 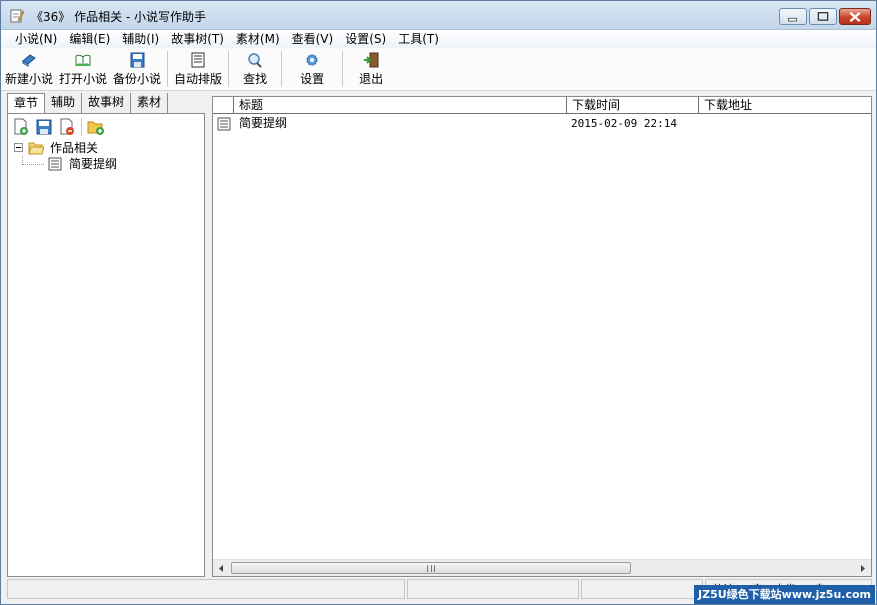 I want to click on column-header-download-url: 下载地址, so click(x=785, y=105).